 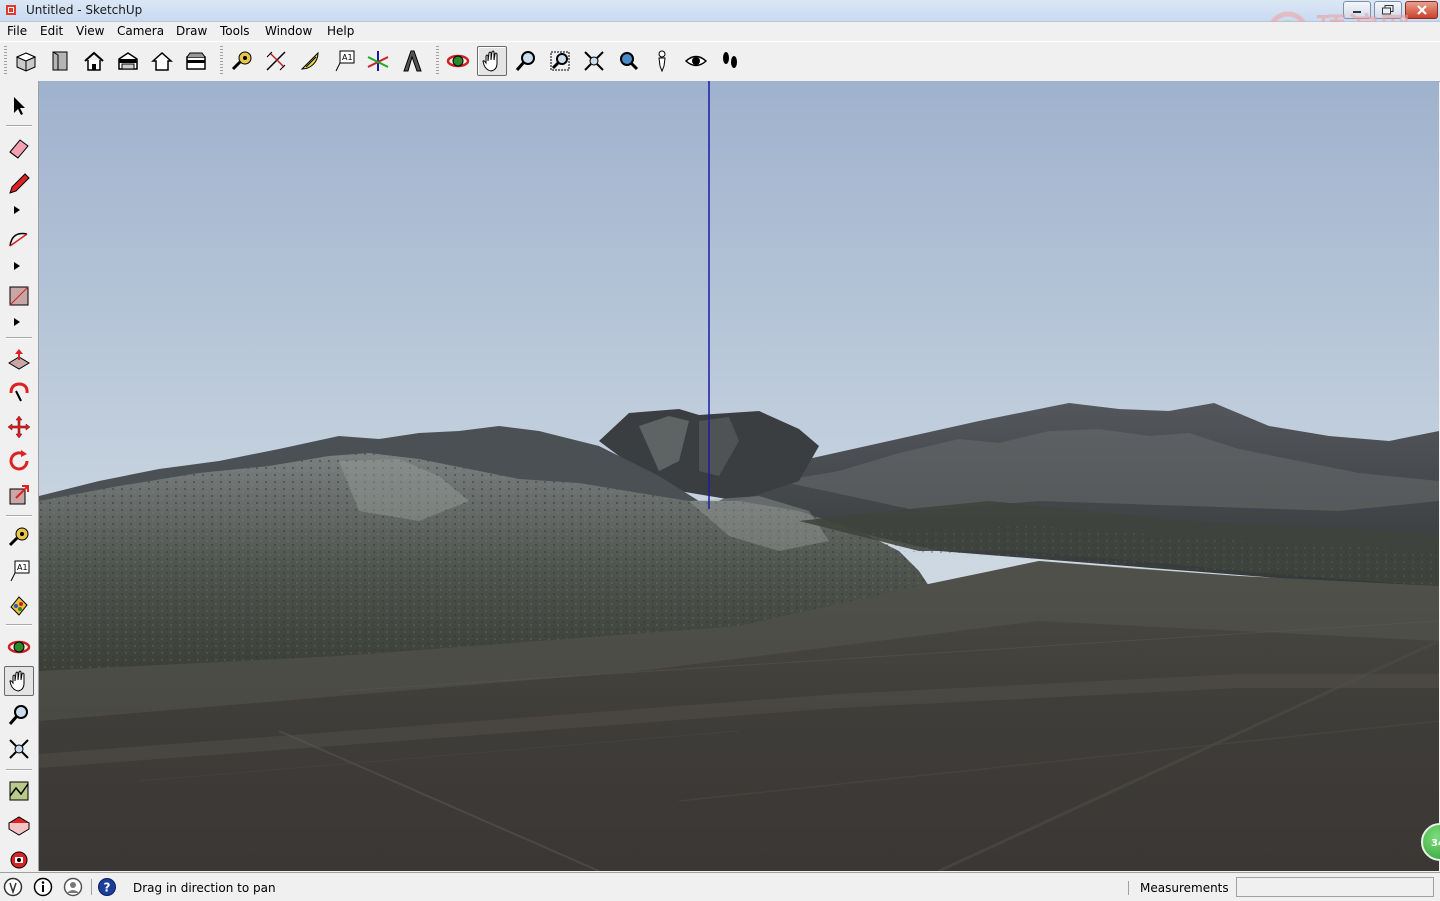 What do you see at coordinates (1335, 887) in the screenshot?
I see `measurements-input` at bounding box center [1335, 887].